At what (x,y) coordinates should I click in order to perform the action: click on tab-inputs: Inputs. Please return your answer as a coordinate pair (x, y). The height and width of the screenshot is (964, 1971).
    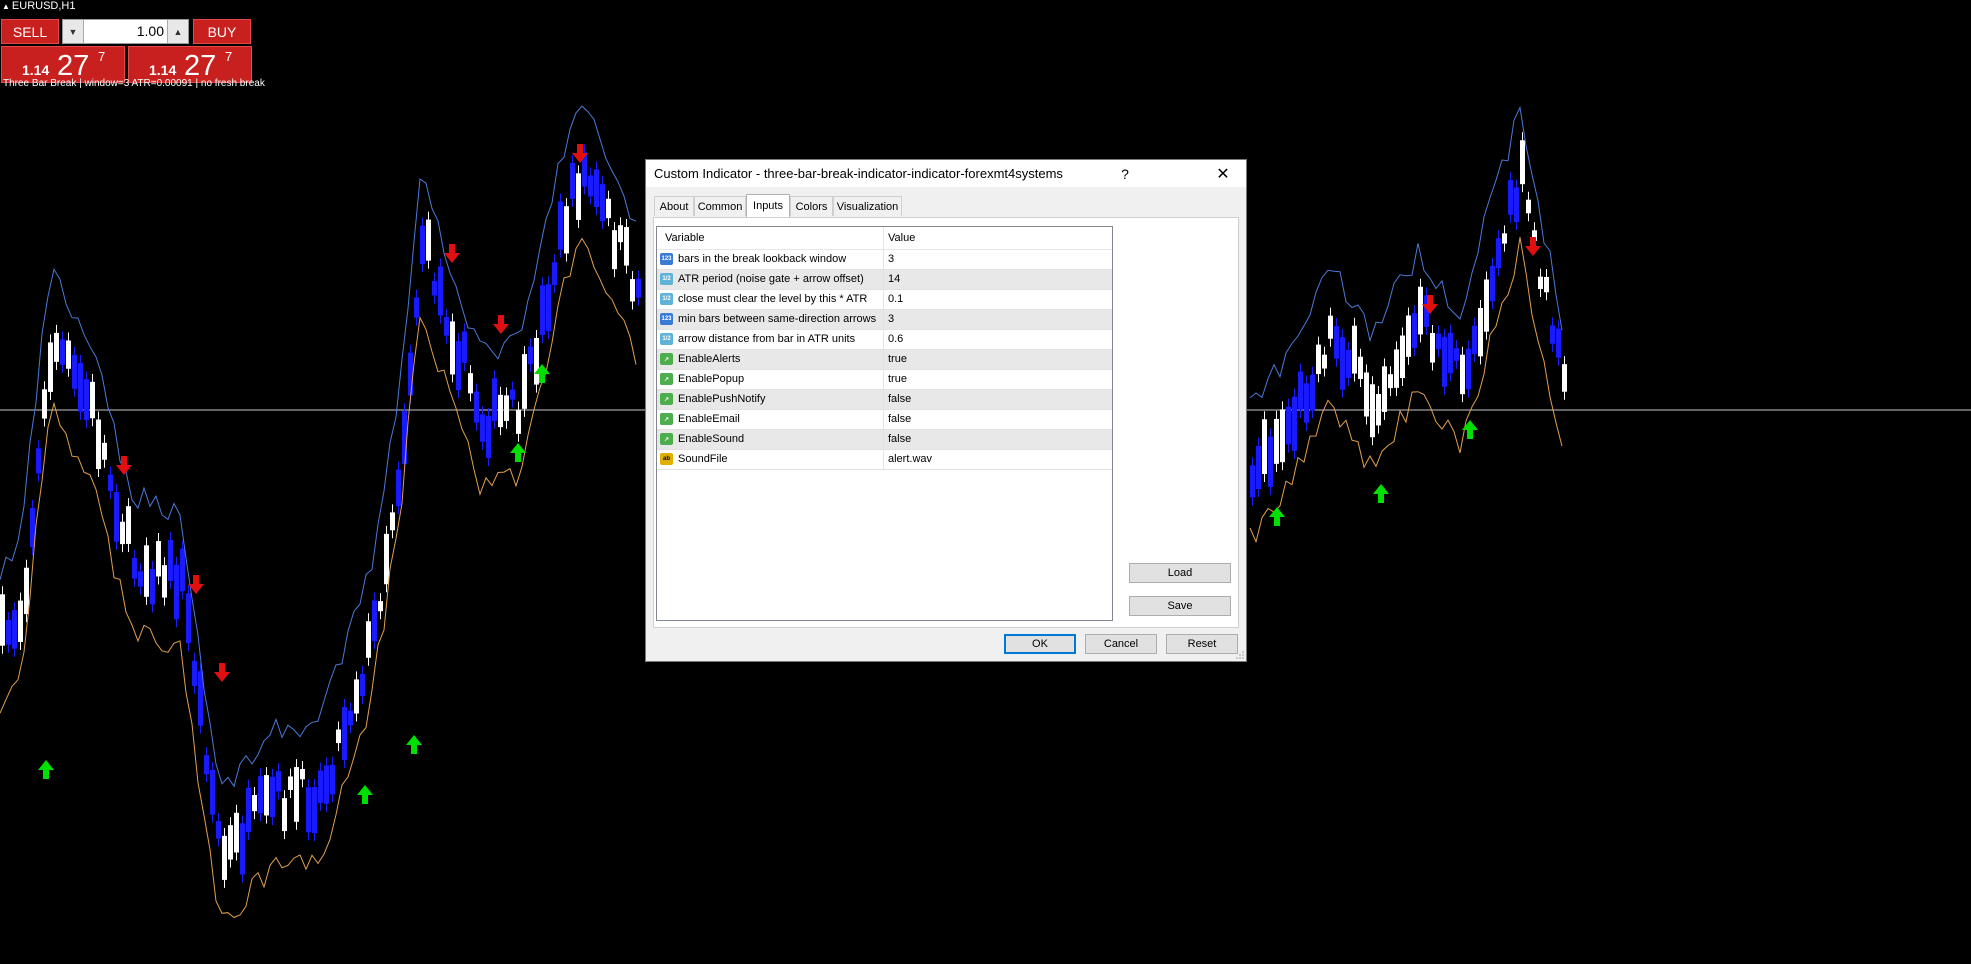
    Looking at the image, I should click on (768, 205).